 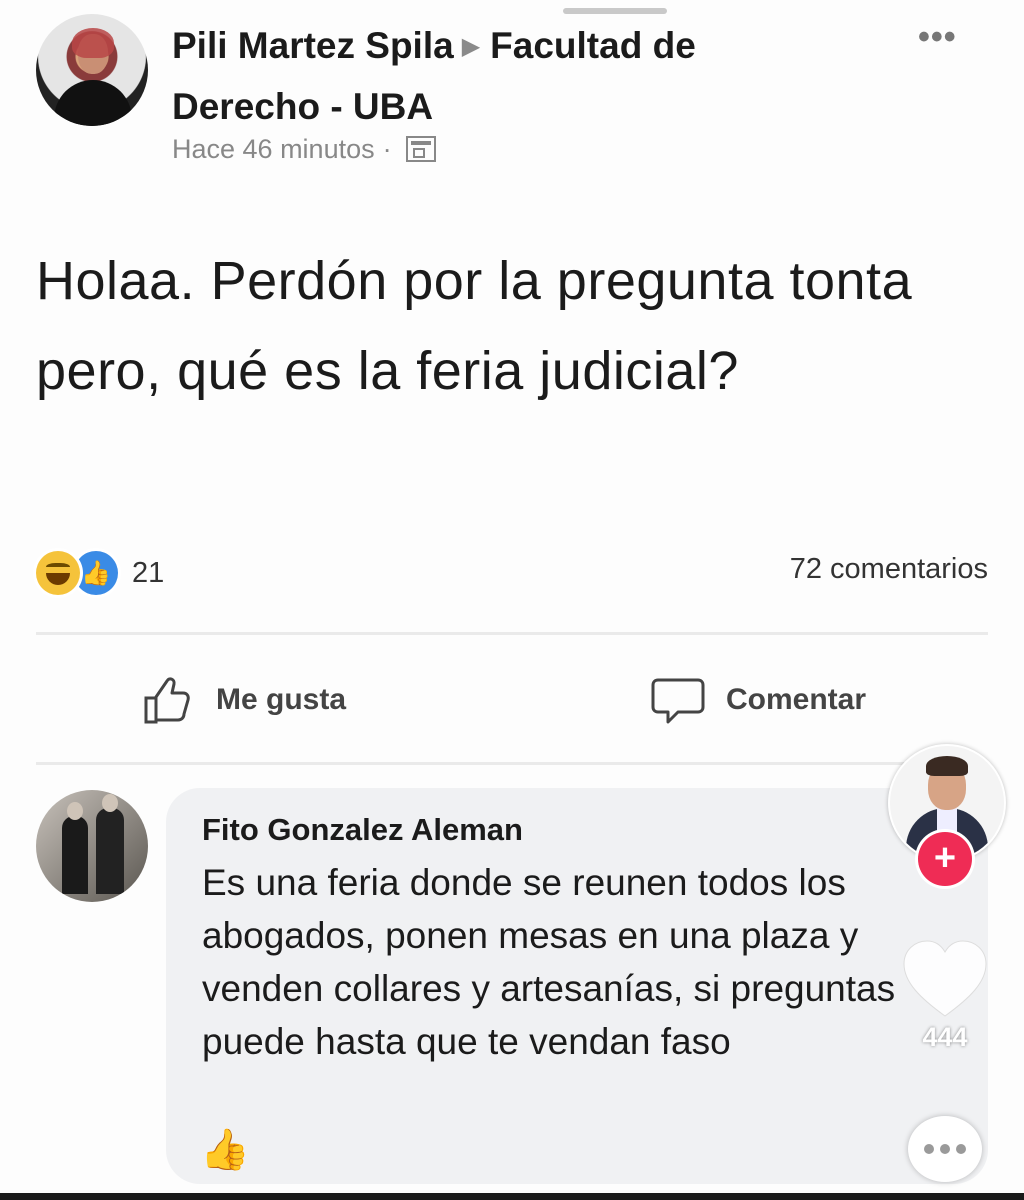 I want to click on haha-reaction-icon, so click(x=58, y=573).